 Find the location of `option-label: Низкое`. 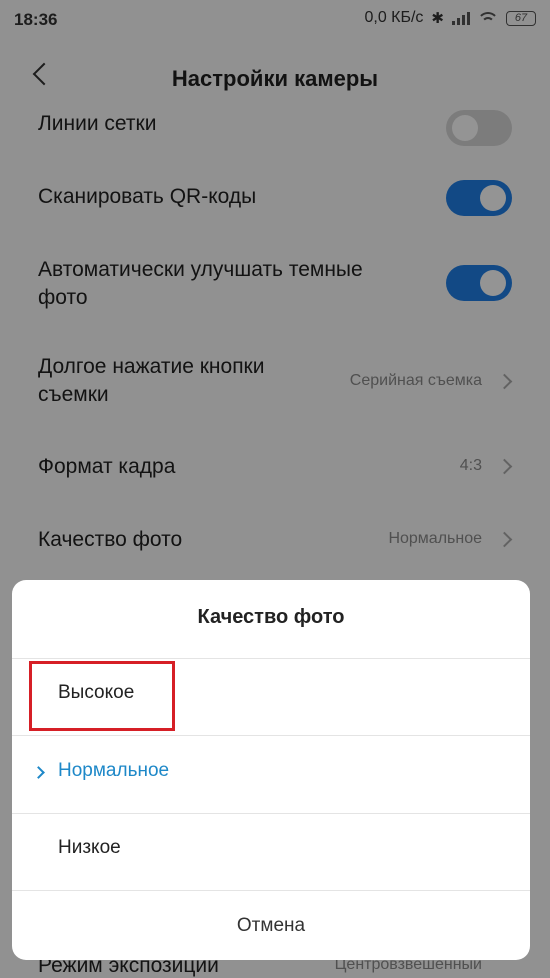

option-label: Низкое is located at coordinates (89, 847).